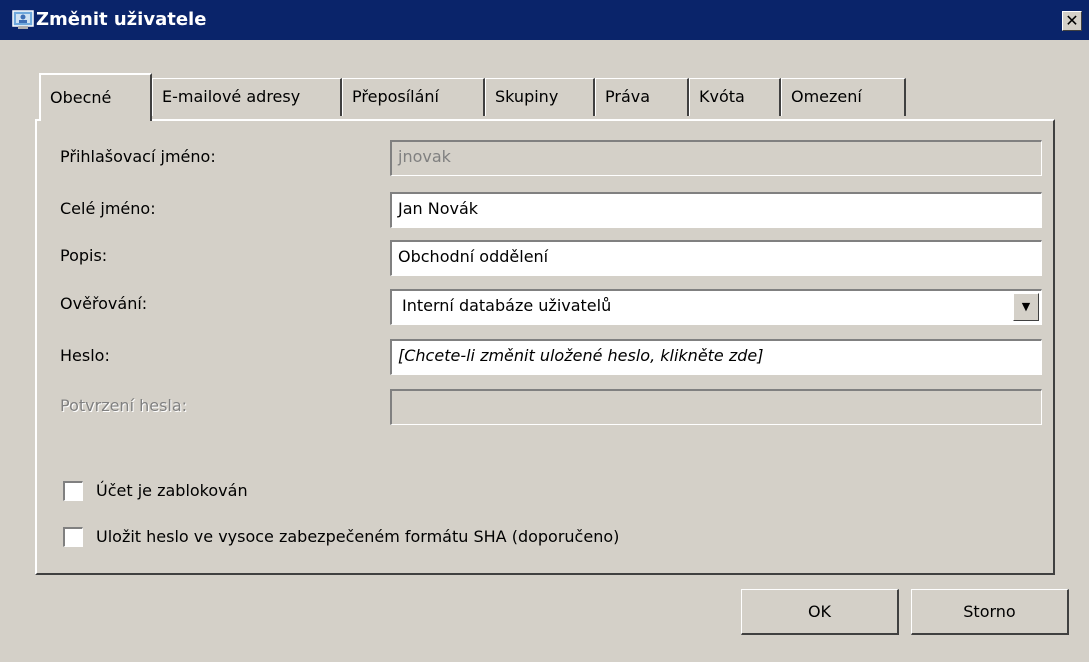 This screenshot has height=662, width=1089. What do you see at coordinates (84, 255) in the screenshot?
I see `description-label: Popis:` at bounding box center [84, 255].